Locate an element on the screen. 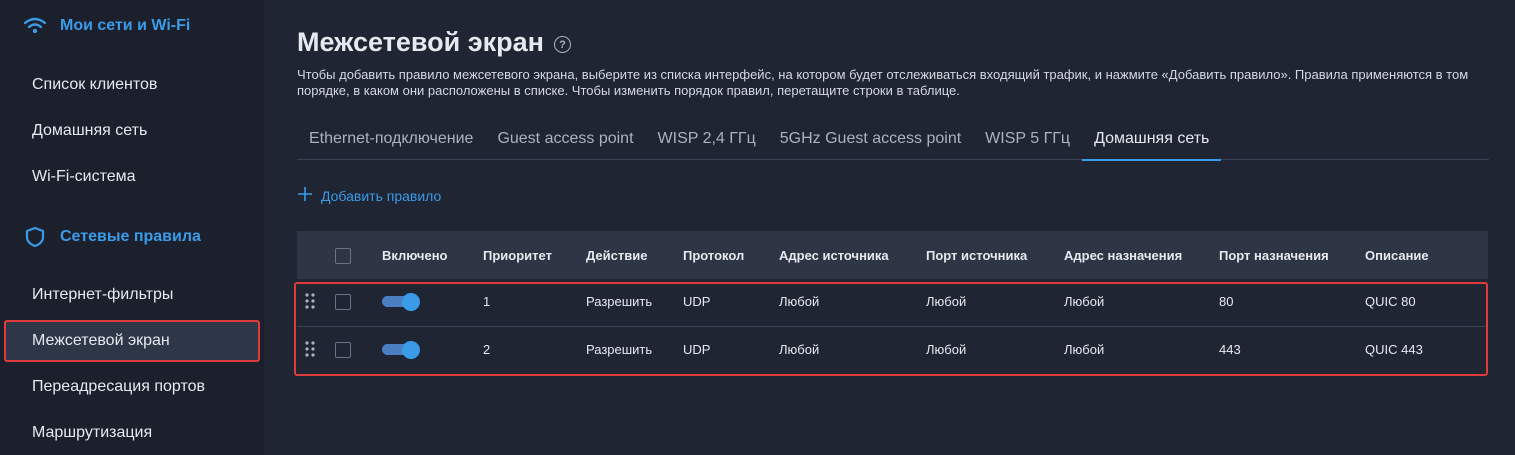 This screenshot has width=1515, height=455. help-icon: ? is located at coordinates (562, 44).